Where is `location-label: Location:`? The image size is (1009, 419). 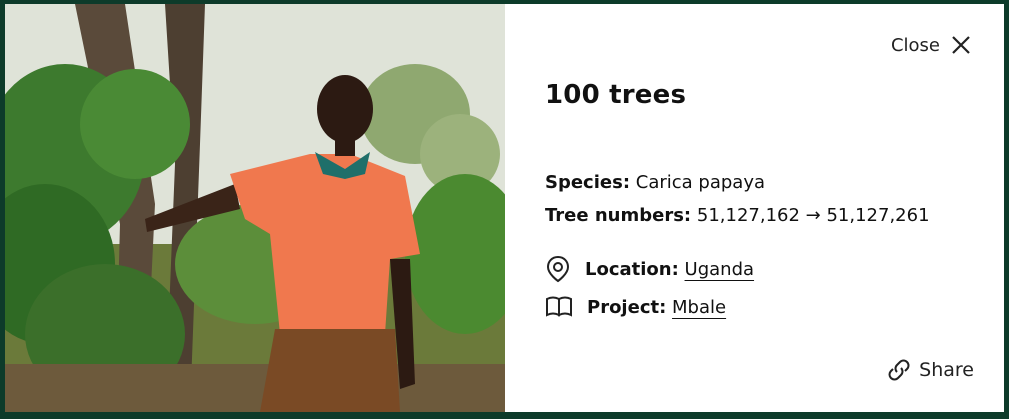
location-label: Location: is located at coordinates (632, 269).